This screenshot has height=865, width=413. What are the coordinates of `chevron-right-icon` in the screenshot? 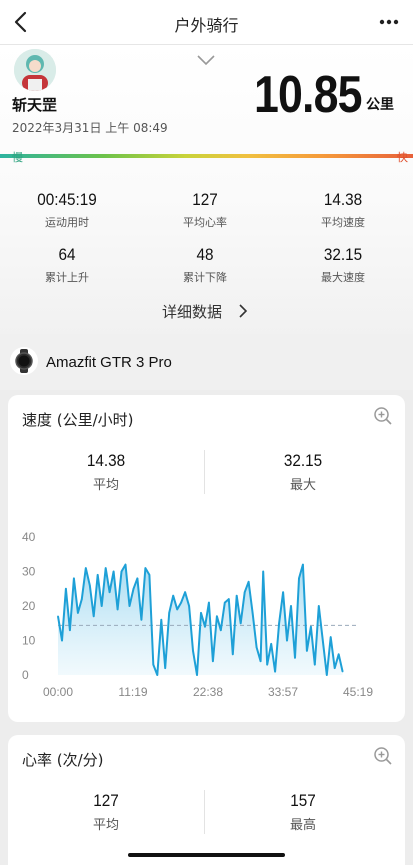 It's located at (243, 311).